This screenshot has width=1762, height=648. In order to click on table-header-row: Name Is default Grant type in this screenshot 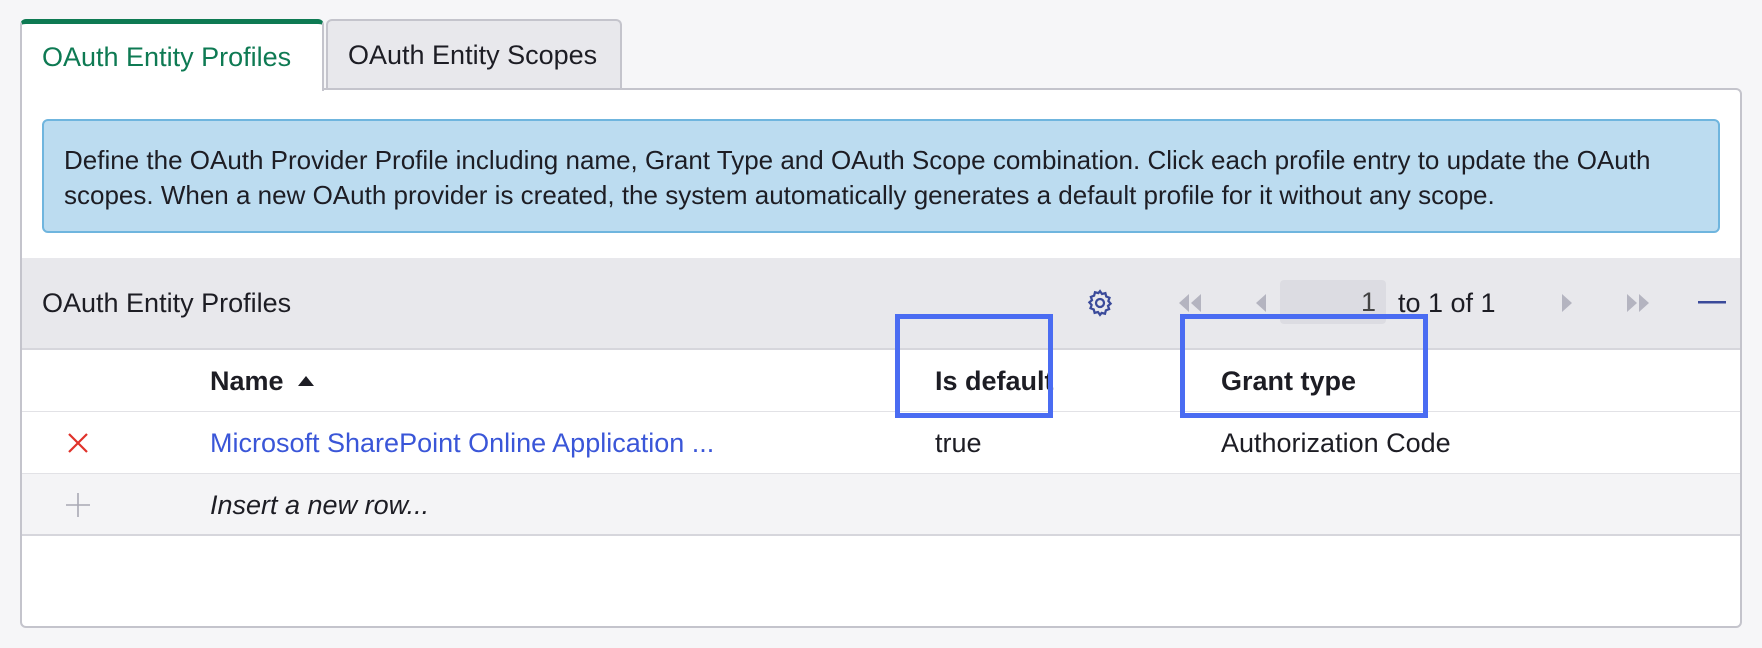, I will do `click(881, 381)`.